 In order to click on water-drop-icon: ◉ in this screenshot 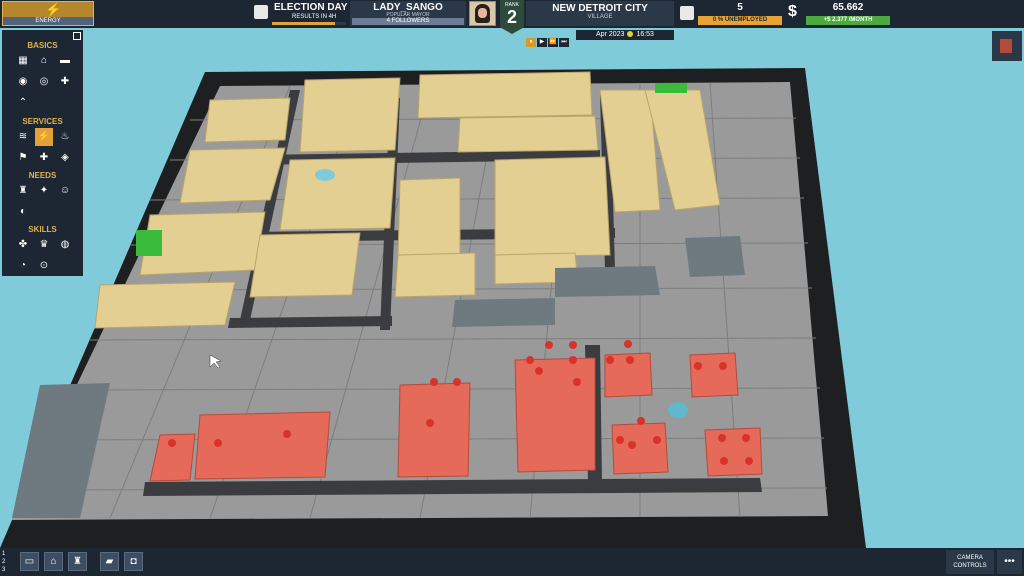, I will do `click(23, 82)`.